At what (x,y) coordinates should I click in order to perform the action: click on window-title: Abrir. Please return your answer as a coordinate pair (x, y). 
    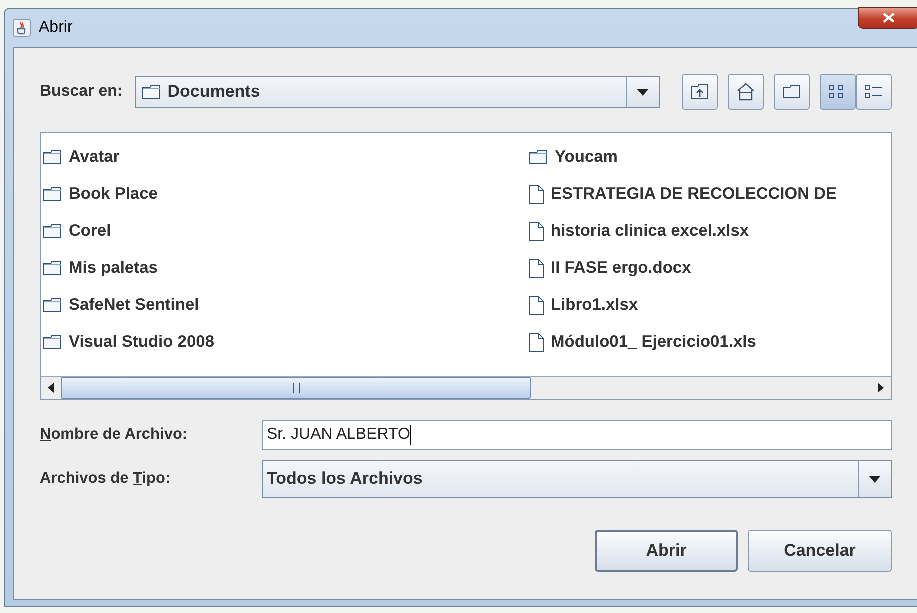
    Looking at the image, I should click on (56, 28).